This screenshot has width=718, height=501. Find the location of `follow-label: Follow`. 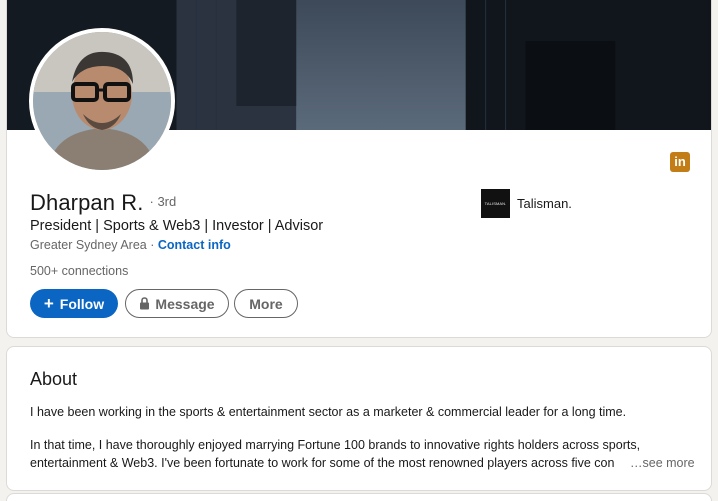

follow-label: Follow is located at coordinates (82, 303).